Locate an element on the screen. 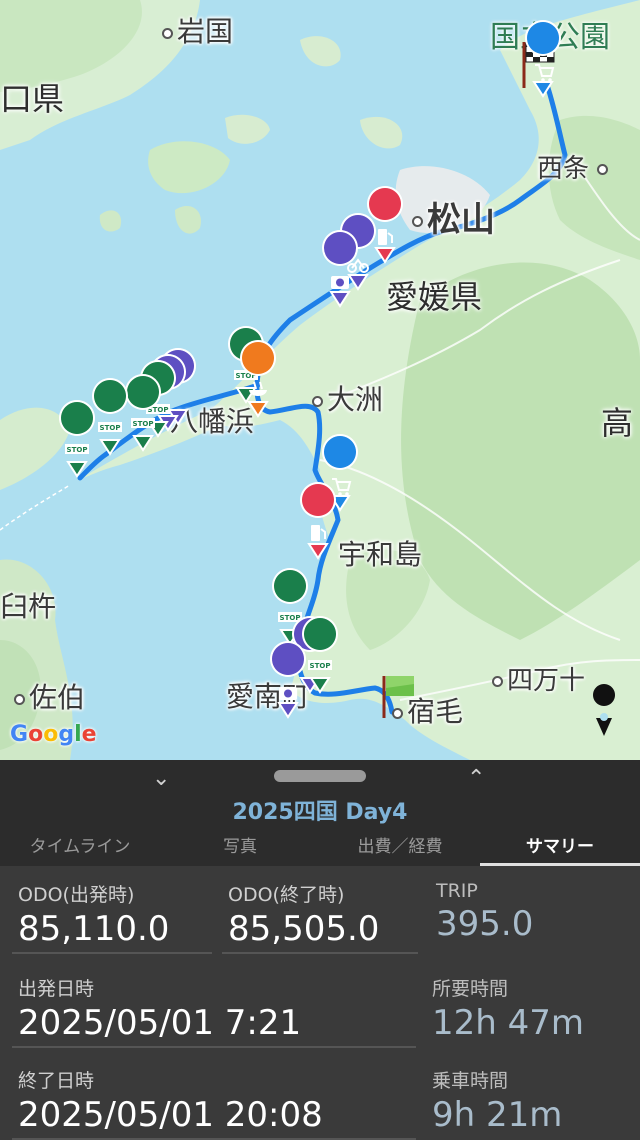 Image resolution: width=640 pixels, height=1140 pixels. odo-start-cell: ODO(出発時) 85,110.0 is located at coordinates (115, 914).